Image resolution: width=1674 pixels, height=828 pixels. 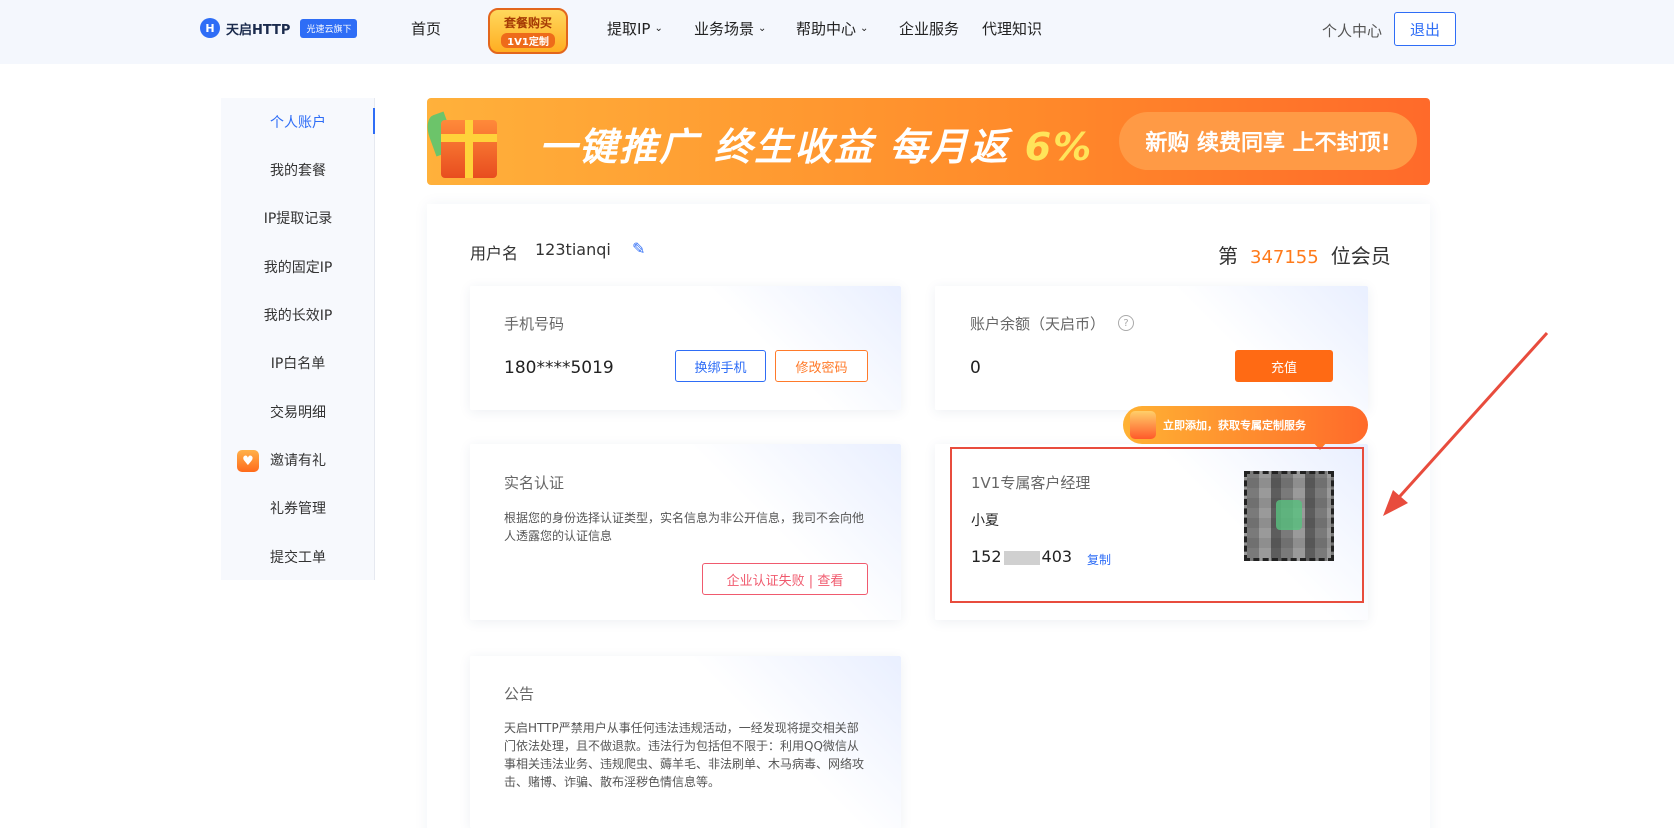 I want to click on red-arrow-annotation, so click(x=1466, y=423).